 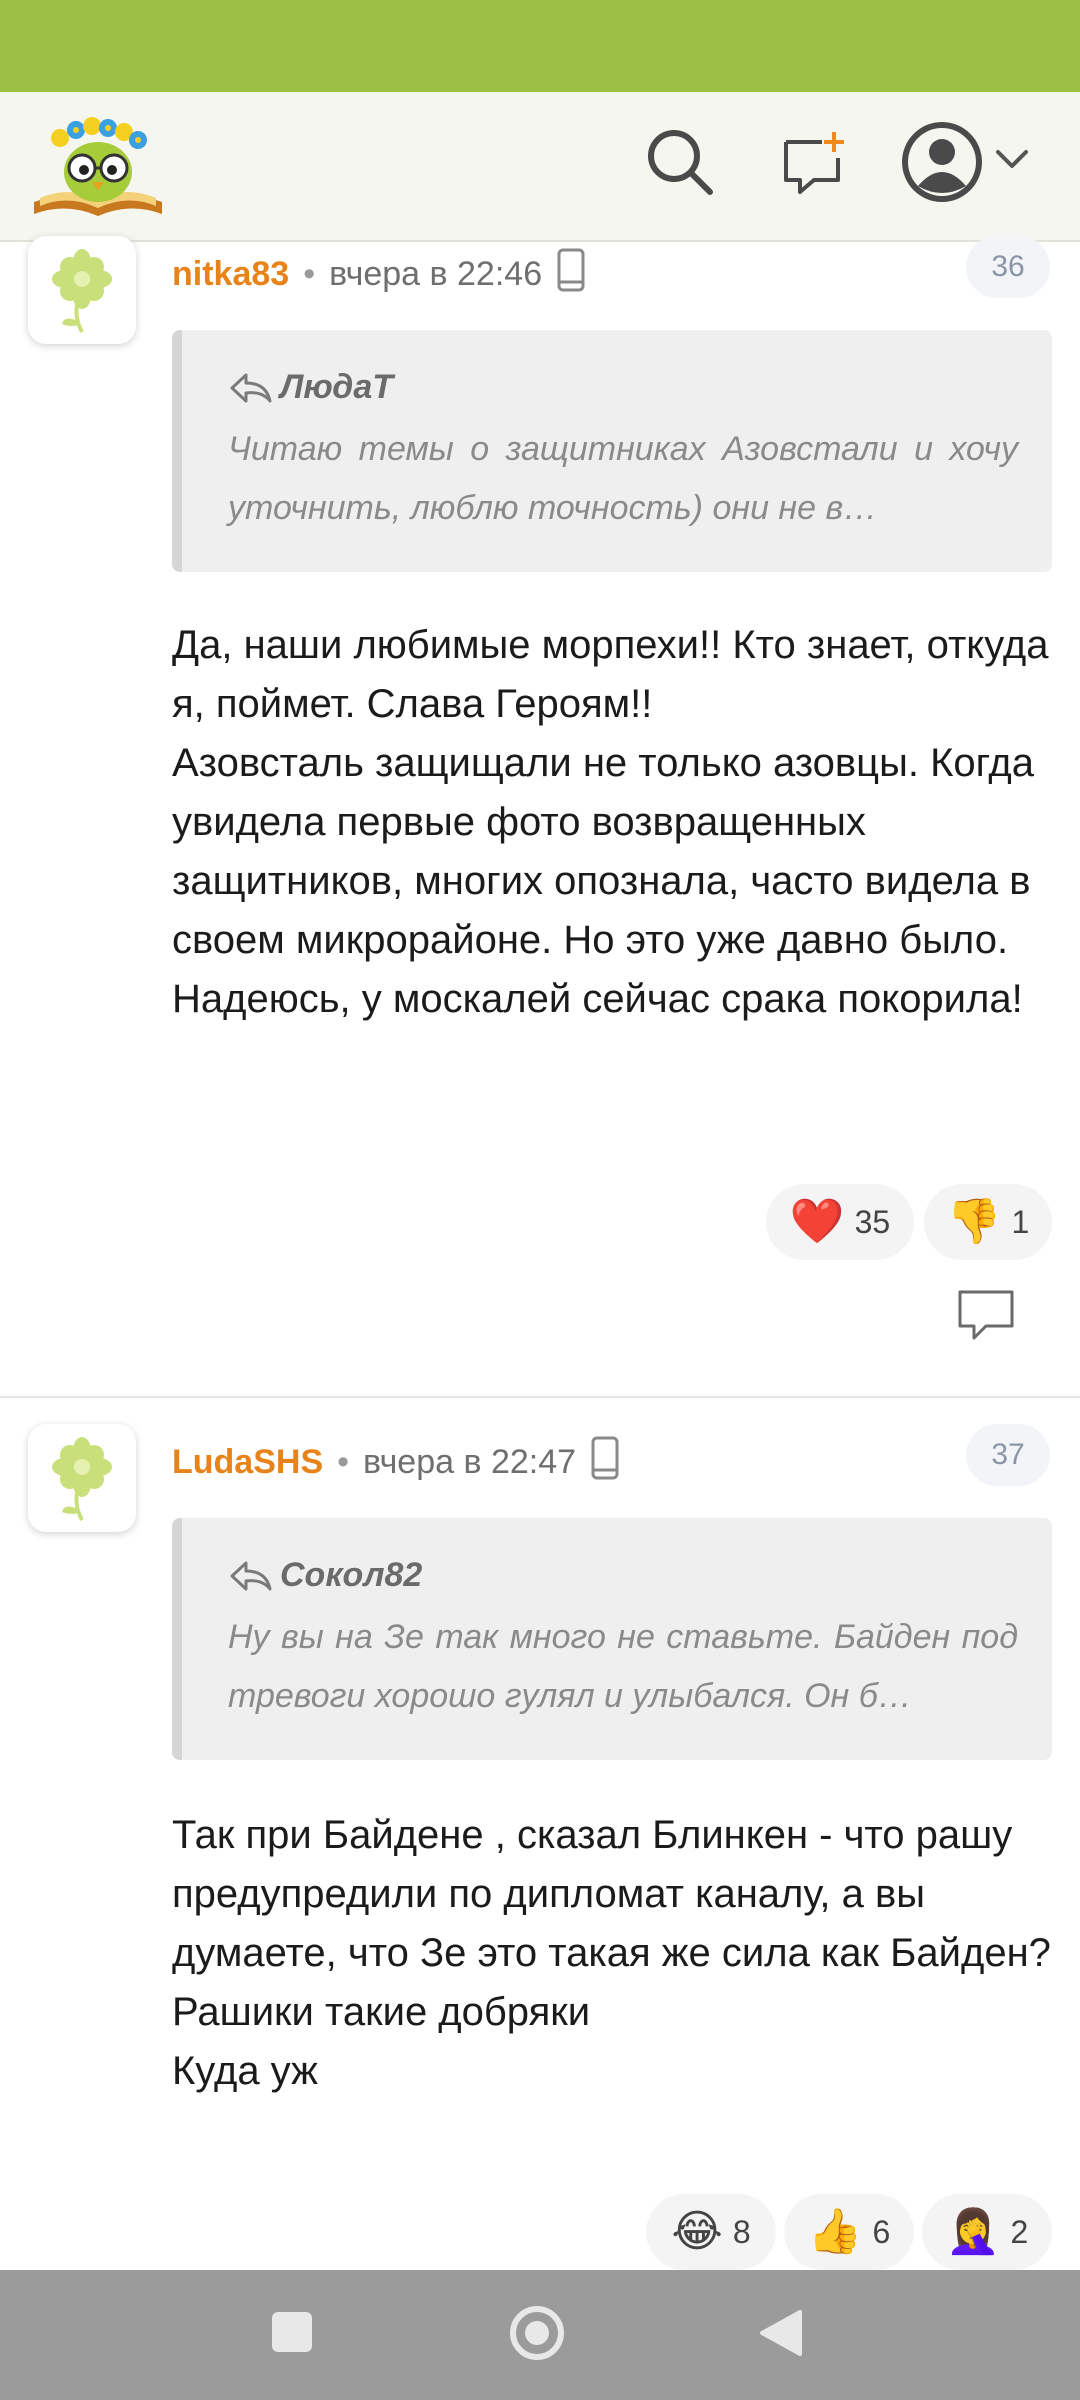 What do you see at coordinates (872, 1221) in the screenshot?
I see `reaction-count: 35` at bounding box center [872, 1221].